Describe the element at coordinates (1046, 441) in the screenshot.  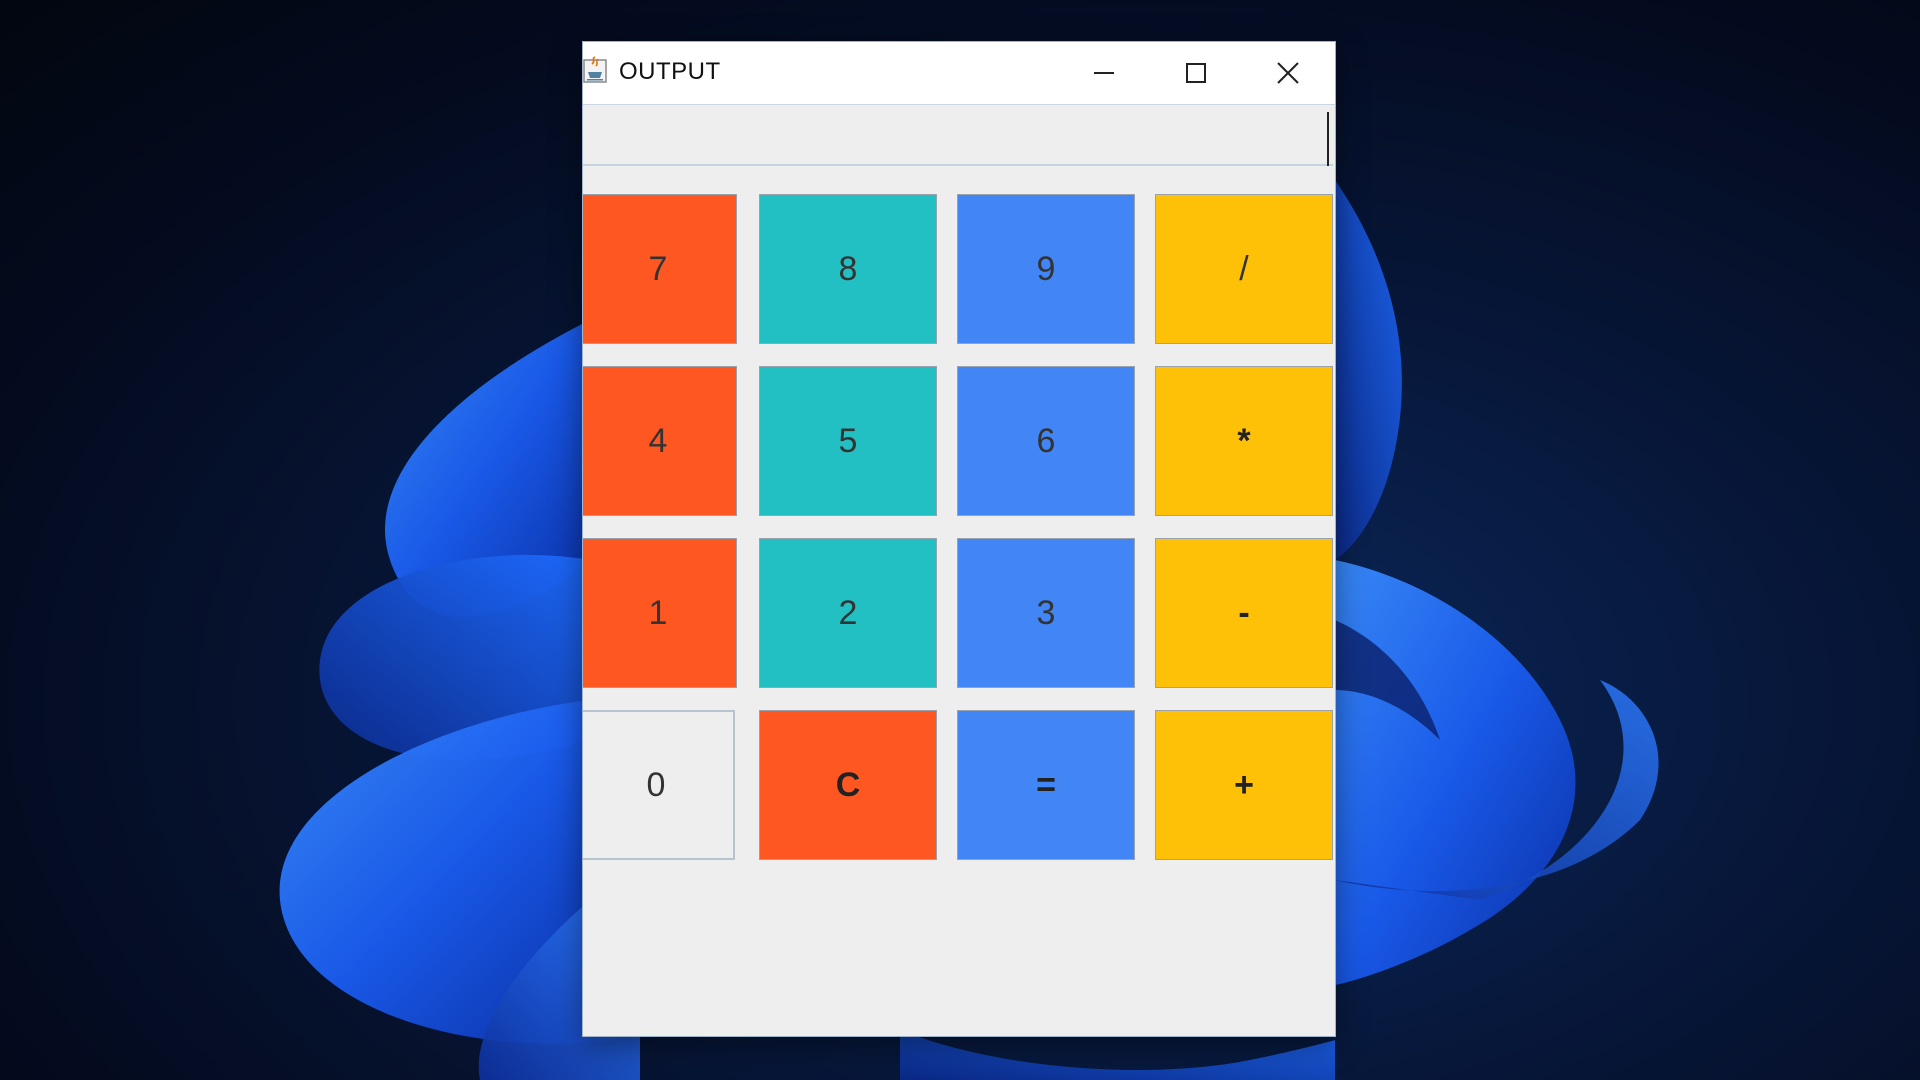
I see `key-6: 6` at that location.